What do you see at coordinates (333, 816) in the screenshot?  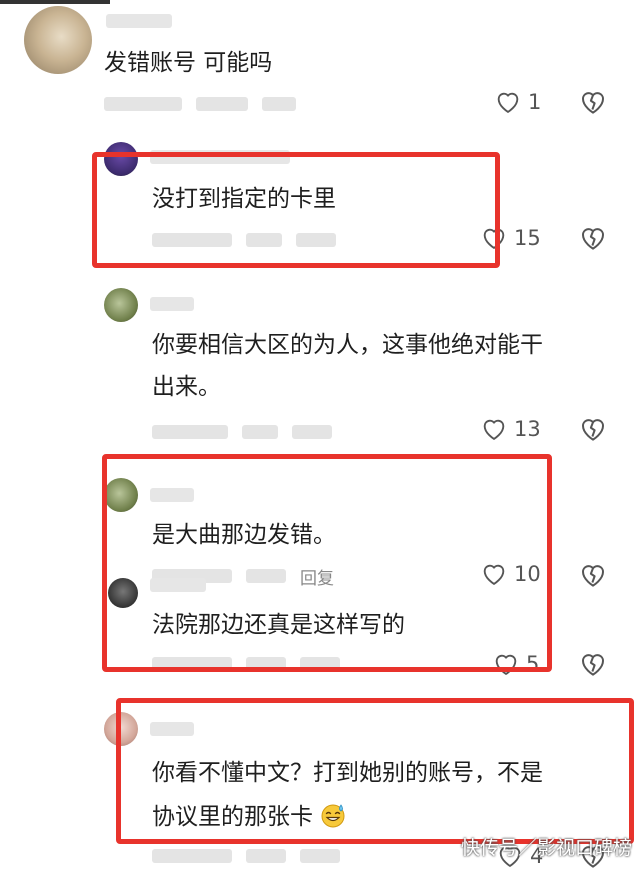 I see `sweat-smile-emoji` at bounding box center [333, 816].